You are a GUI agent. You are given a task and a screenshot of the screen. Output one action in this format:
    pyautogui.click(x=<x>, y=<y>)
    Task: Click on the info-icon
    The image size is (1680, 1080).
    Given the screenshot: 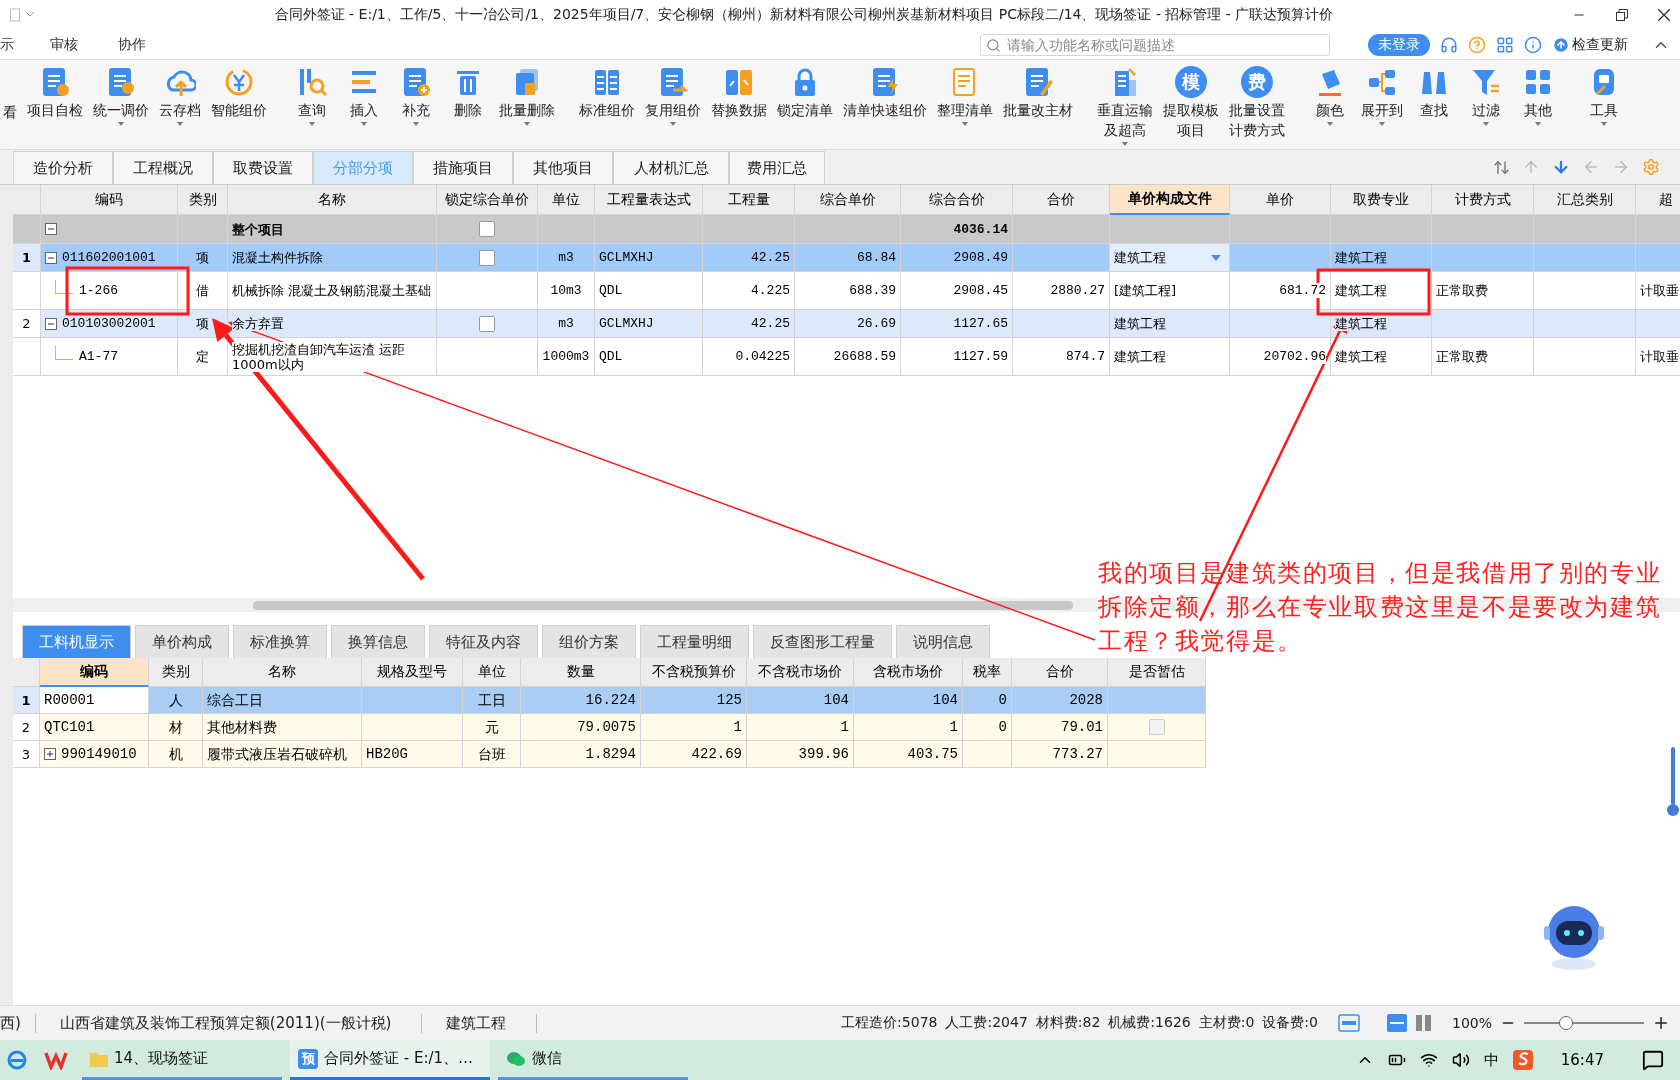 What is the action you would take?
    pyautogui.click(x=1533, y=44)
    